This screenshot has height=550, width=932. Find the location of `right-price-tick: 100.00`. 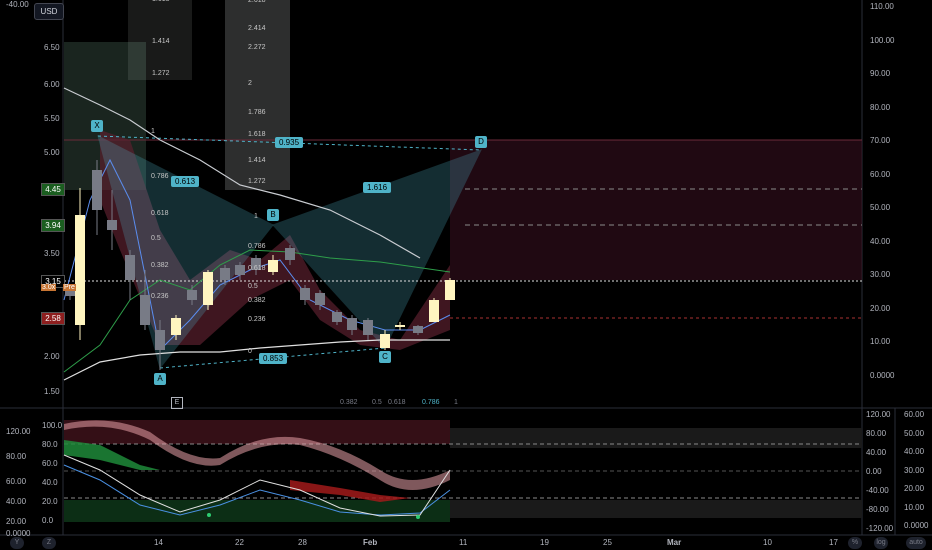

right-price-tick: 100.00 is located at coordinates (882, 40).